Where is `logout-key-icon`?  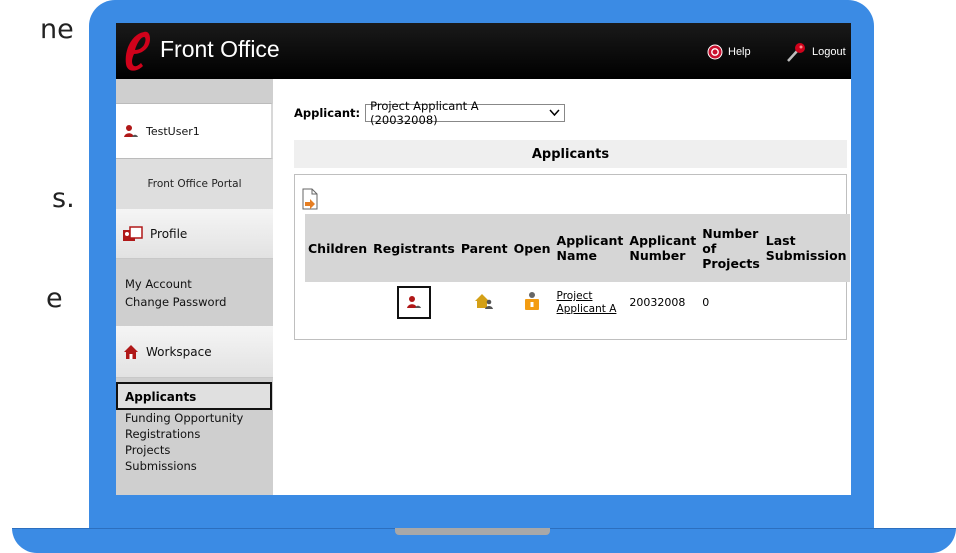
logout-key-icon is located at coordinates (796, 52).